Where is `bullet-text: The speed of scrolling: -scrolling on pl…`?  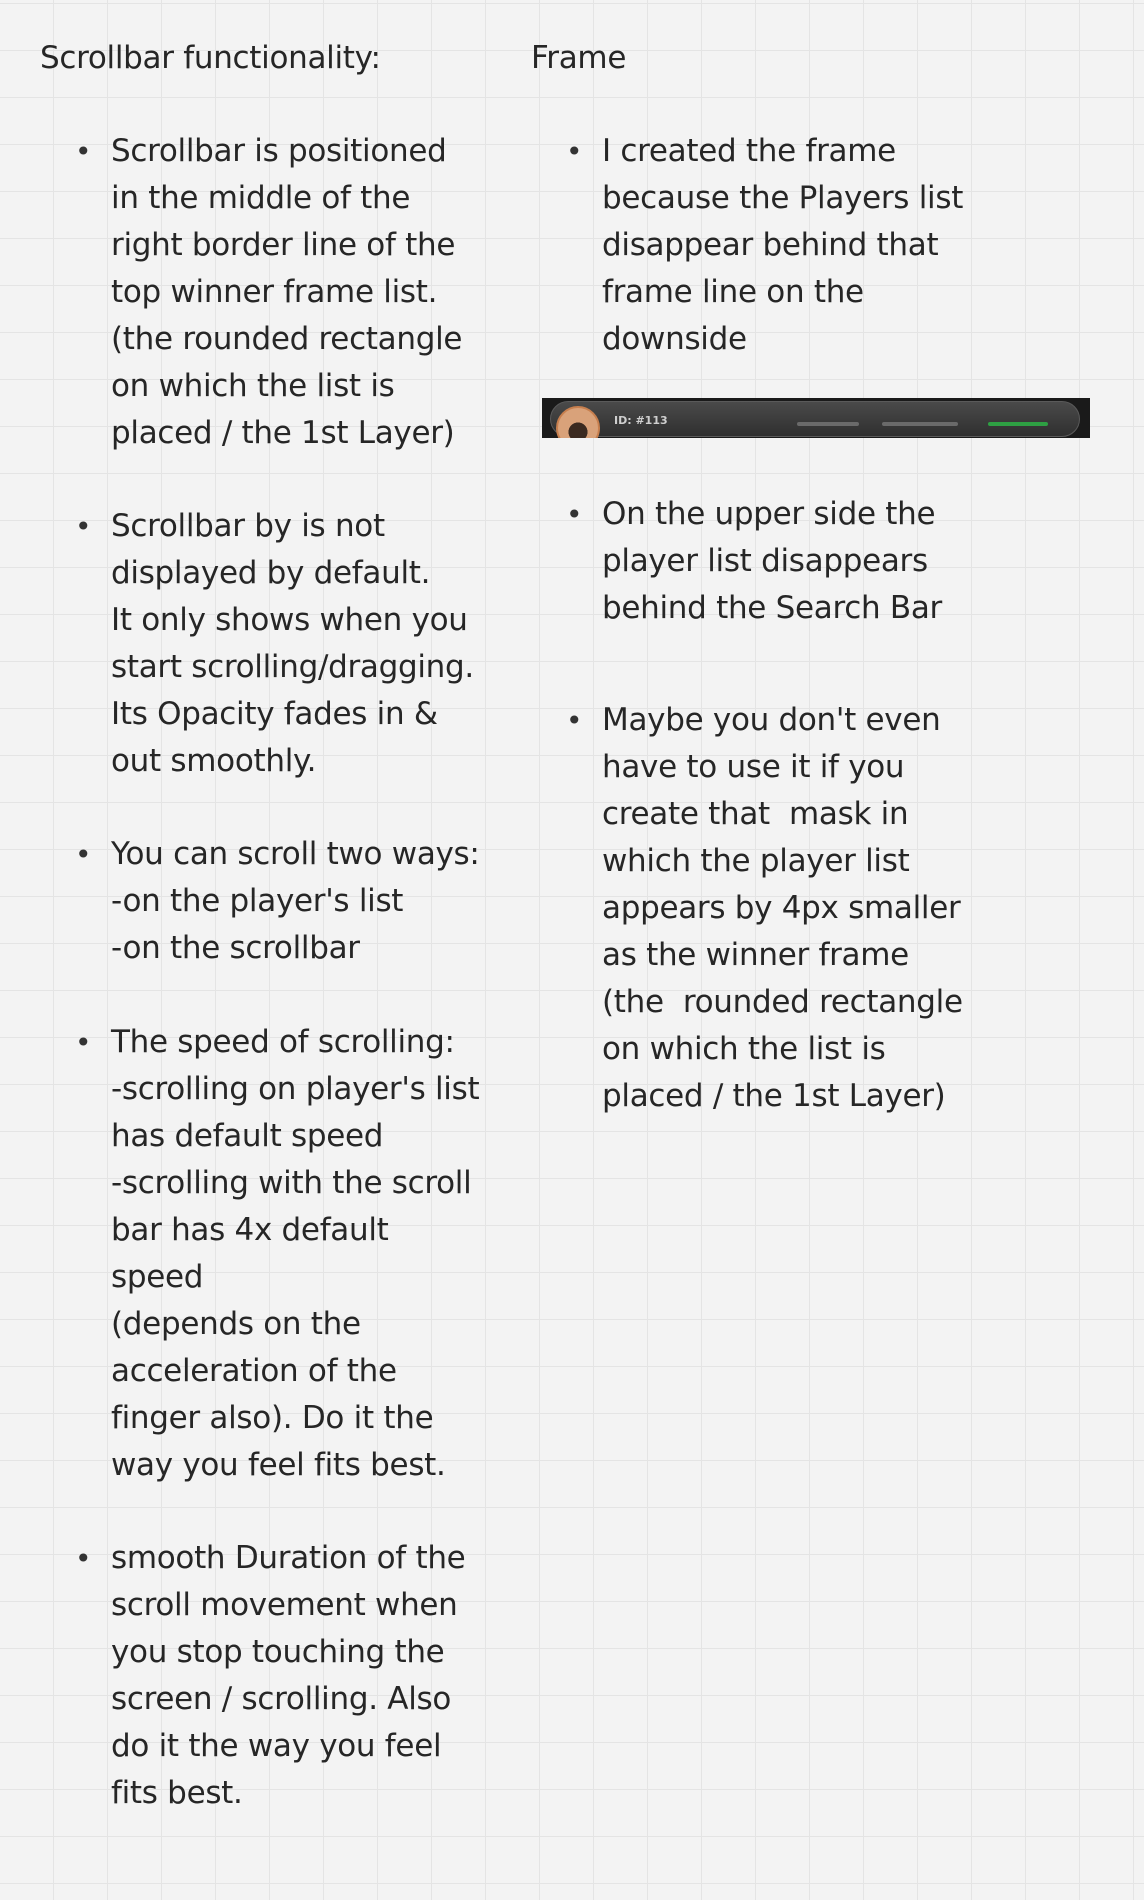 bullet-text: The speed of scrolling: -scrolling on pl… is located at coordinates (295, 1253).